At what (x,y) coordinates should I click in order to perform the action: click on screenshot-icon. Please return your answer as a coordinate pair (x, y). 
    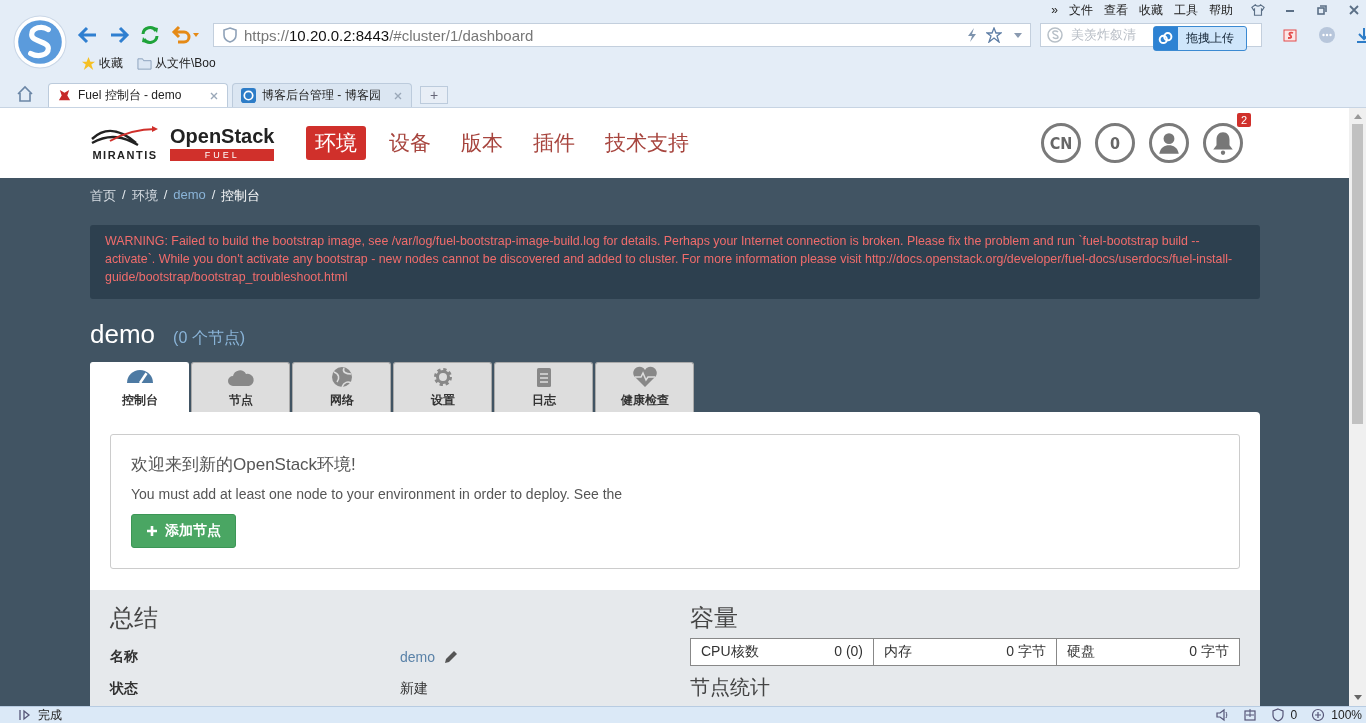
    Looking at the image, I should click on (1249, 715).